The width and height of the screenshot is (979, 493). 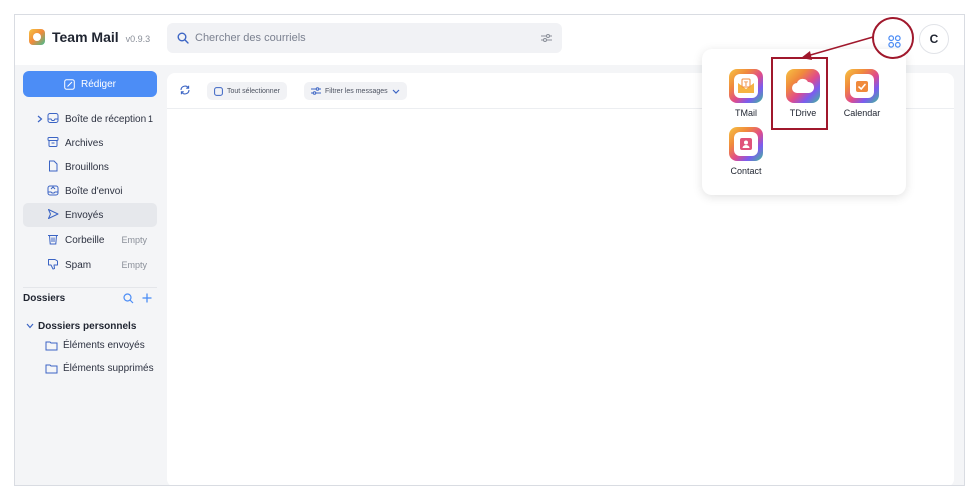 I want to click on app-label: Contact, so click(x=746, y=171).